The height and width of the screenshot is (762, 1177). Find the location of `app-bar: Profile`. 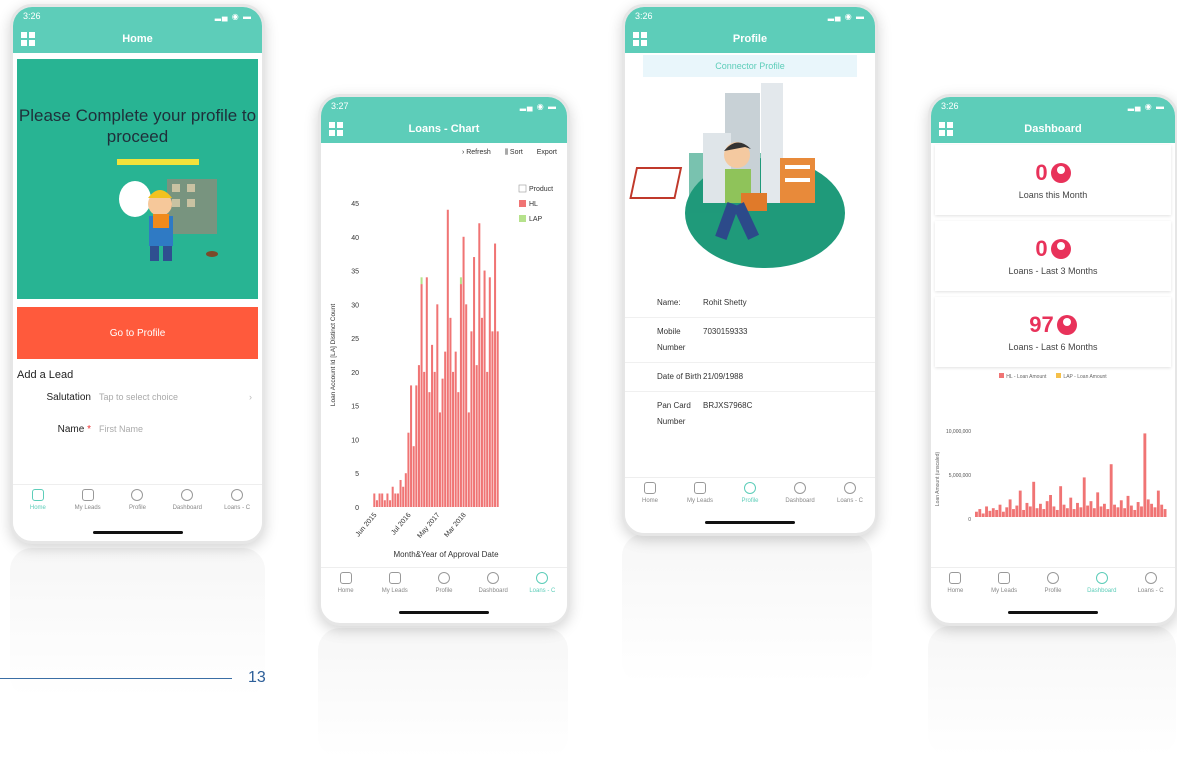

app-bar: Profile is located at coordinates (750, 39).